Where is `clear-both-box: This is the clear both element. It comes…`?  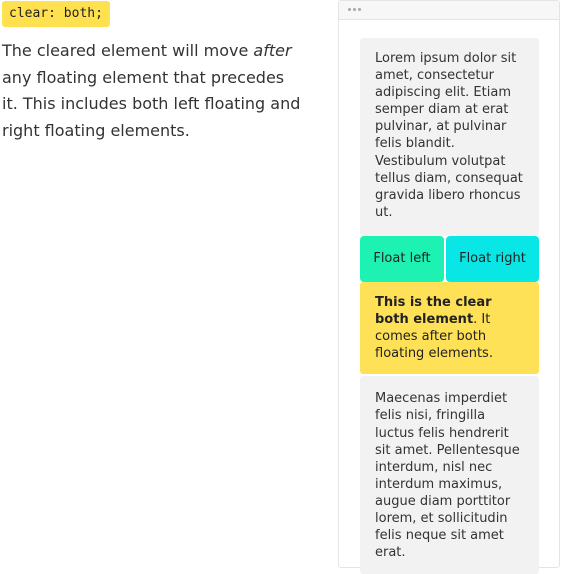
clear-both-box: This is the clear both element. It comes… is located at coordinates (449, 328).